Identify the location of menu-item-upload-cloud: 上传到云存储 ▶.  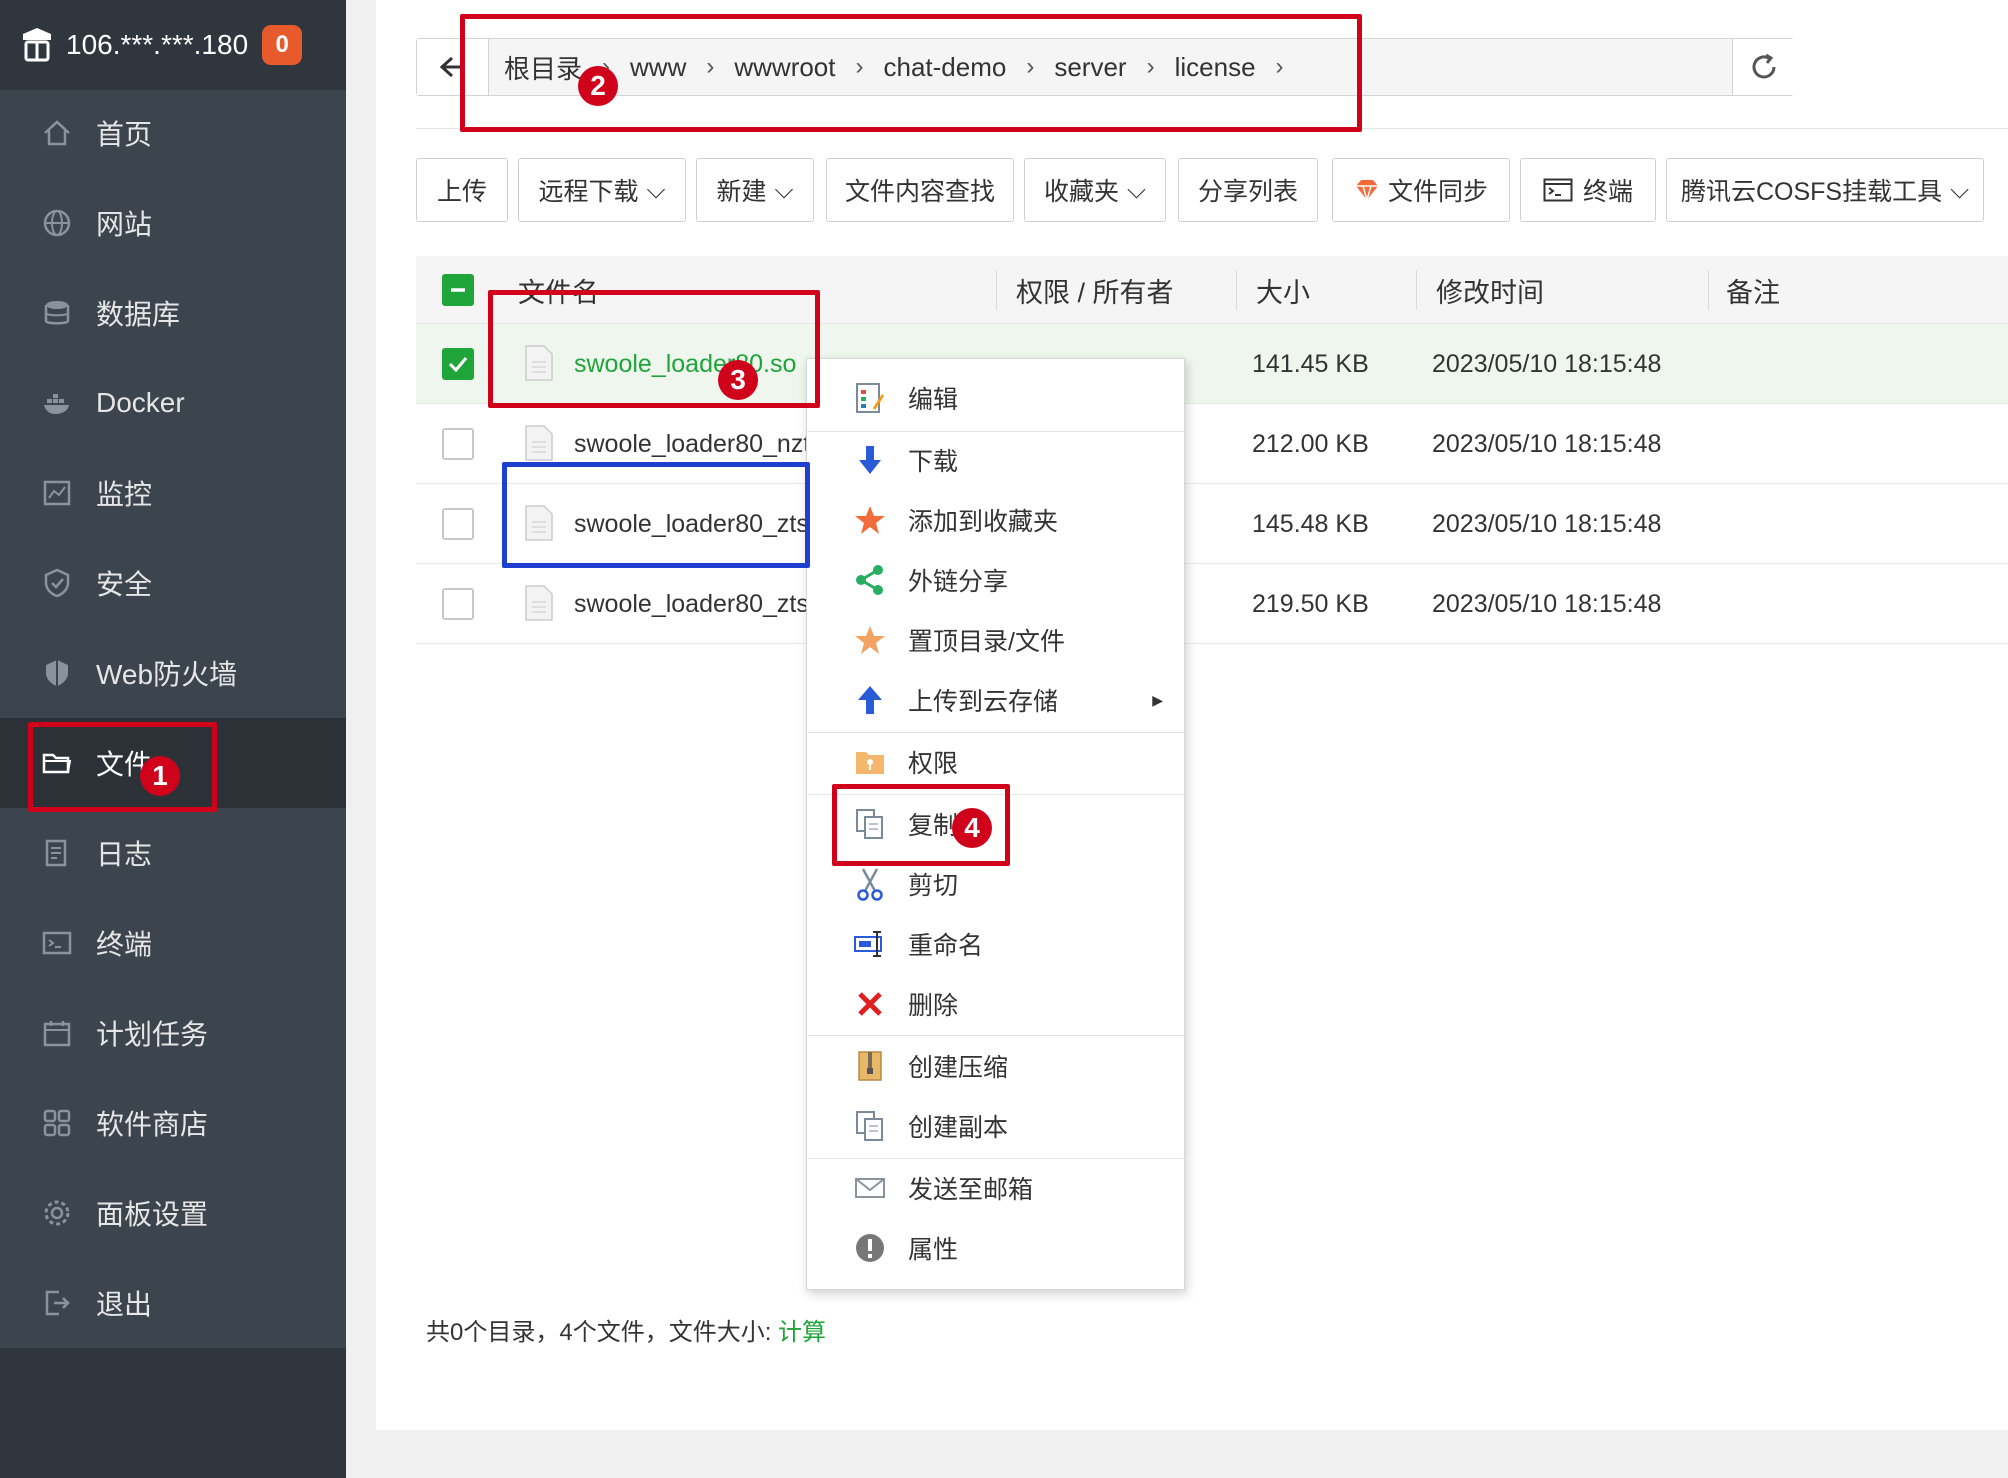
(995, 700).